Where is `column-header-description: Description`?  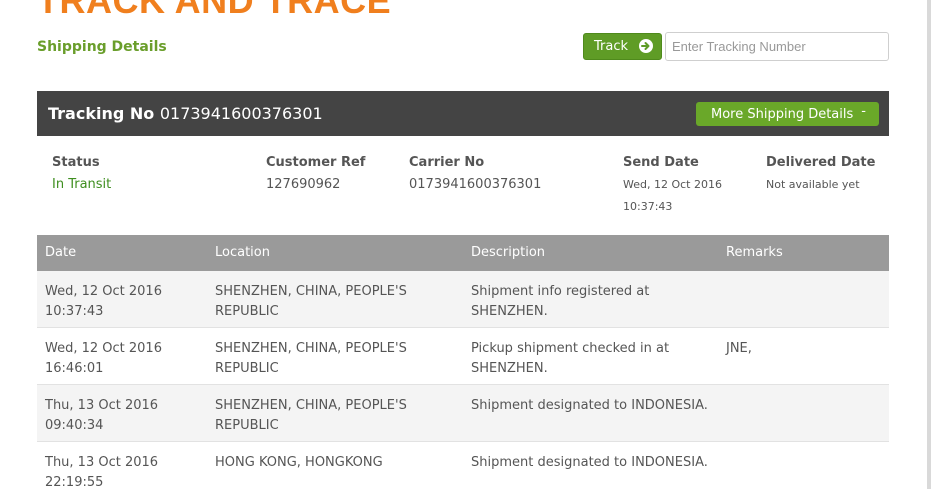 column-header-description: Description is located at coordinates (508, 252).